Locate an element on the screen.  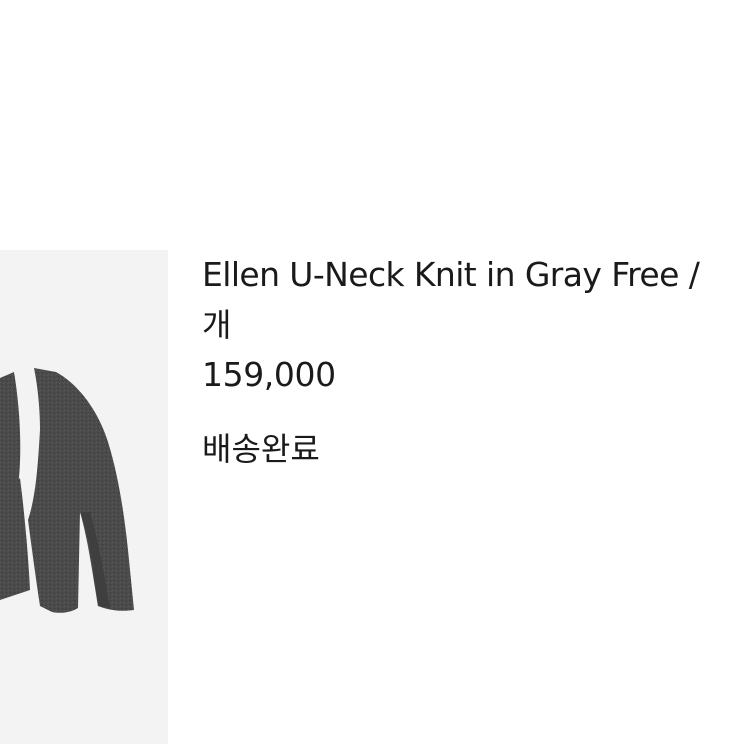
gray-knit-sweater-image is located at coordinates (67, 490).